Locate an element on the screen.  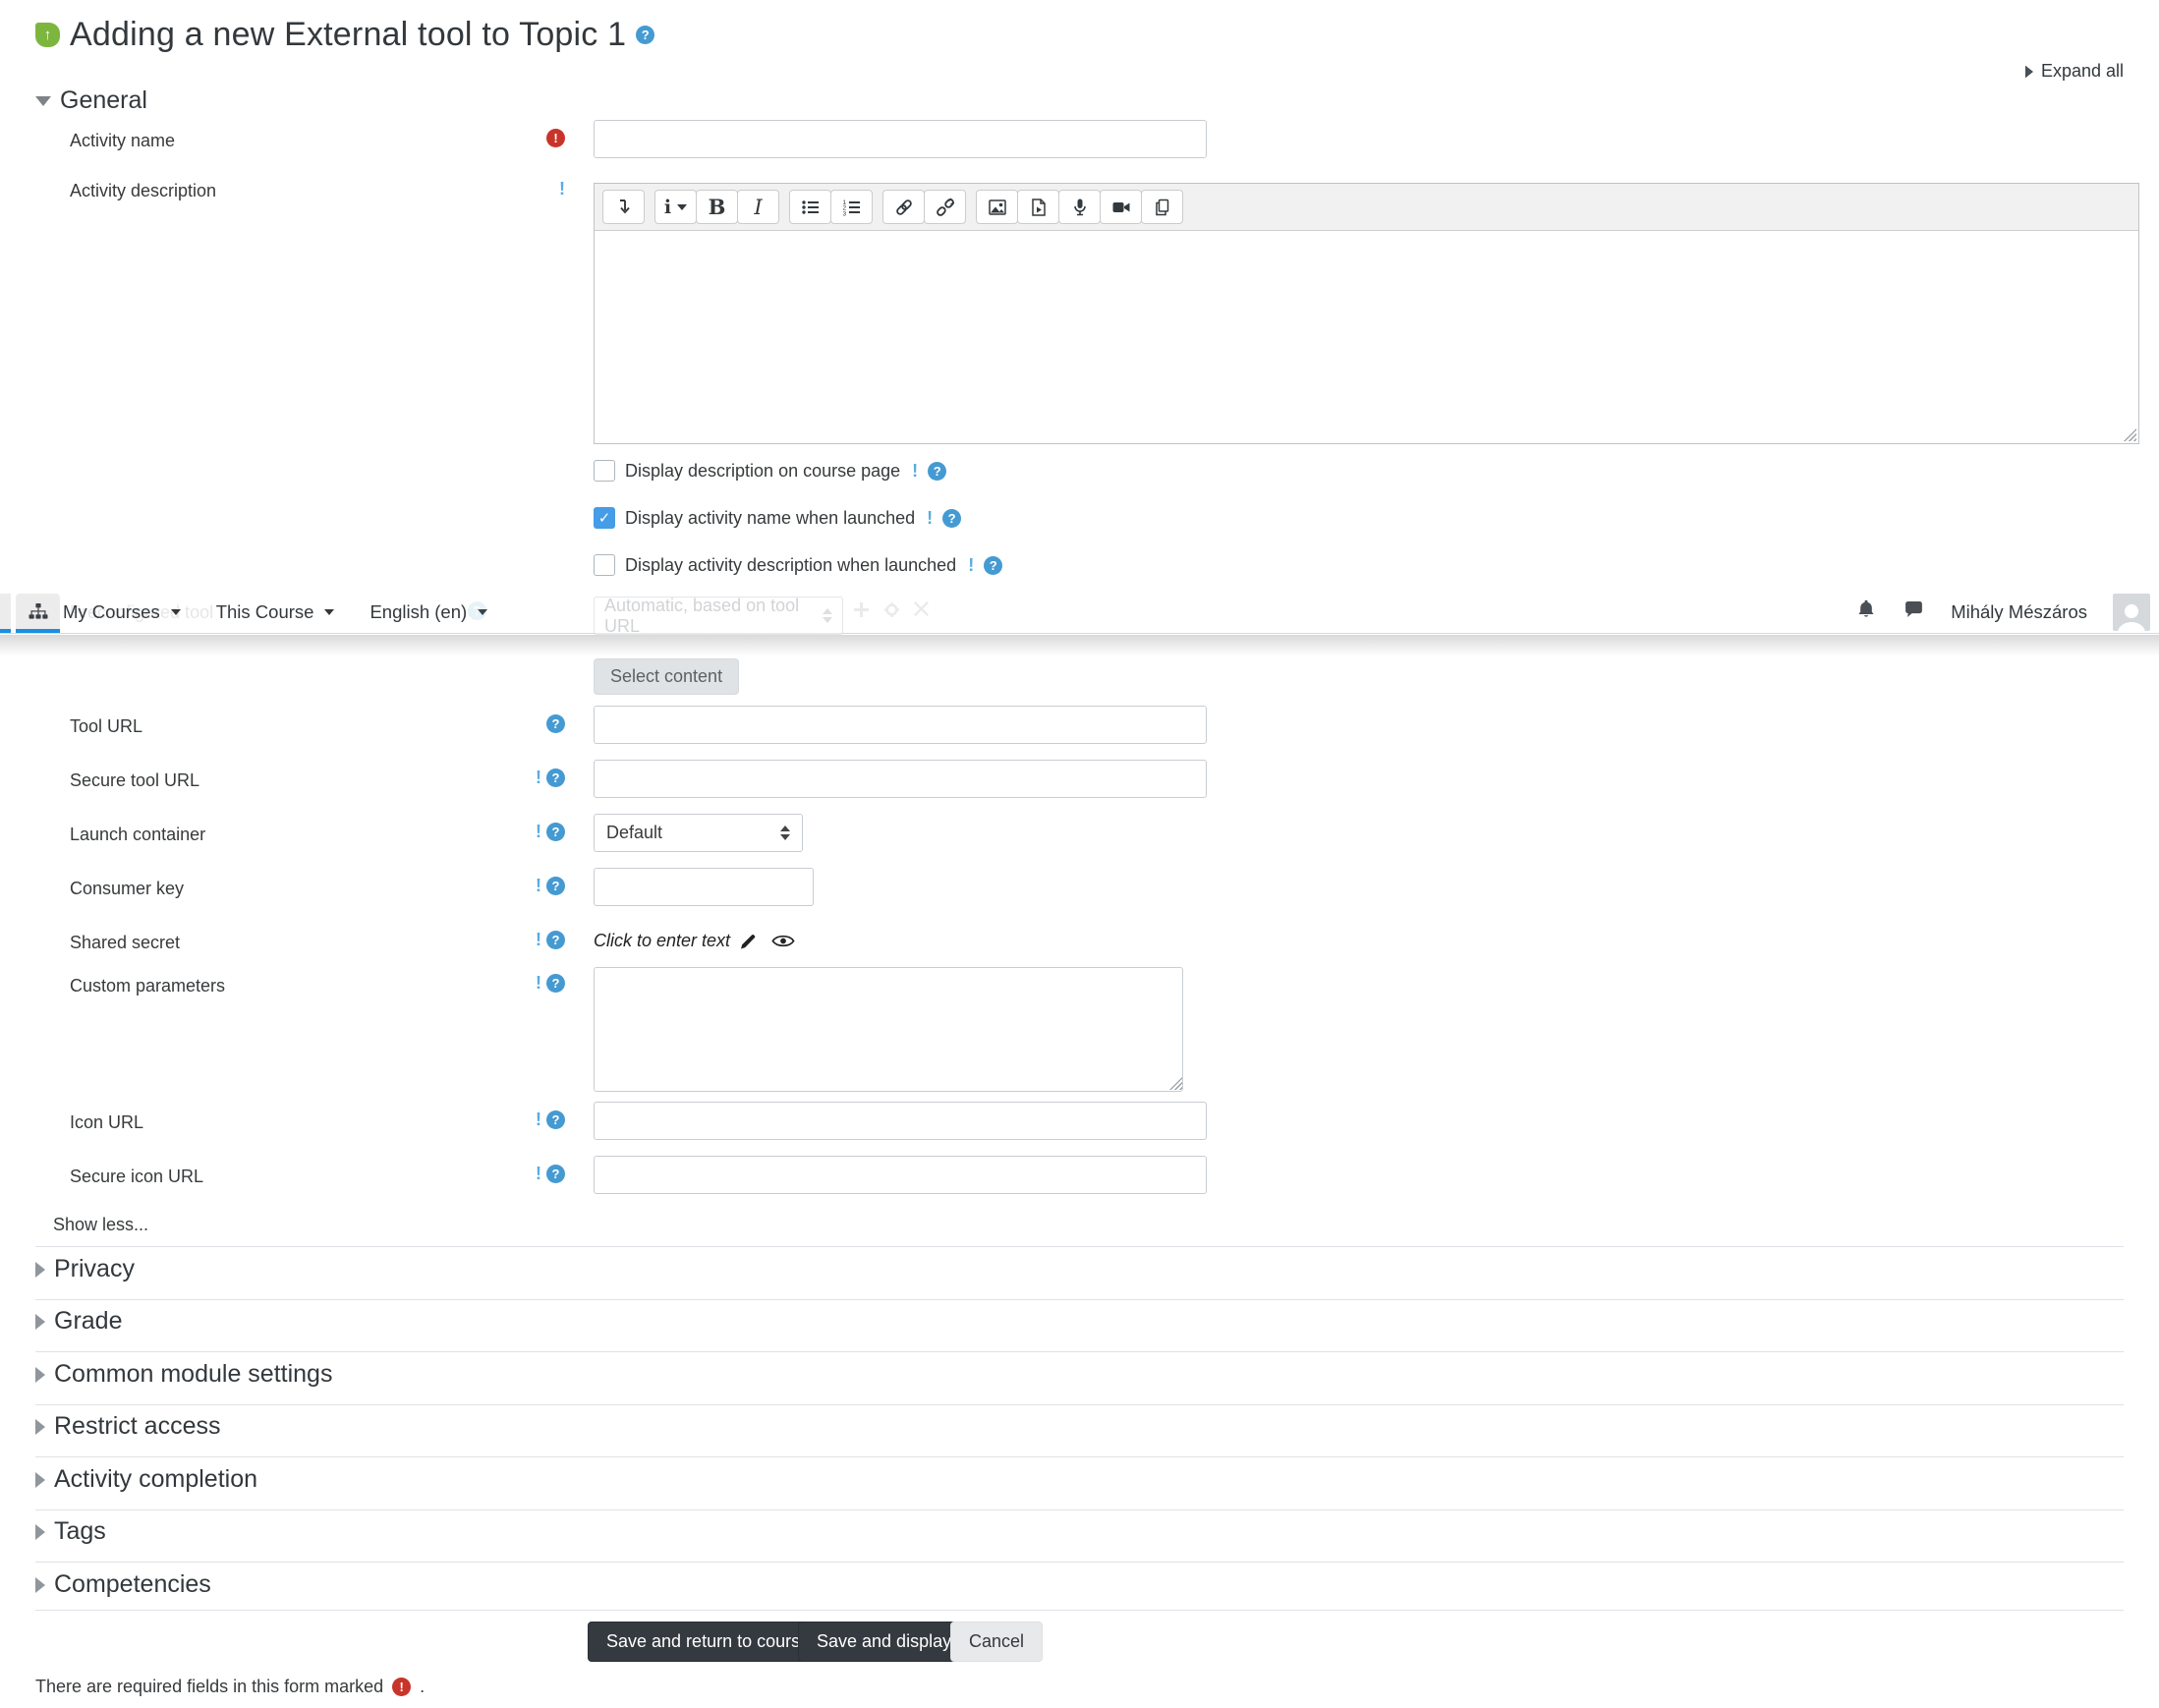
checkbox-label: Display activity name when launched is located at coordinates (770, 517).